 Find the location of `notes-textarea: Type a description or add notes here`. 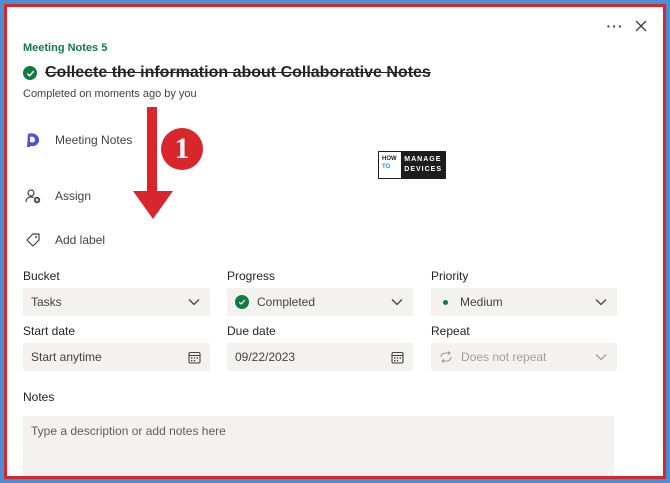

notes-textarea: Type a description or add notes here is located at coordinates (318, 446).